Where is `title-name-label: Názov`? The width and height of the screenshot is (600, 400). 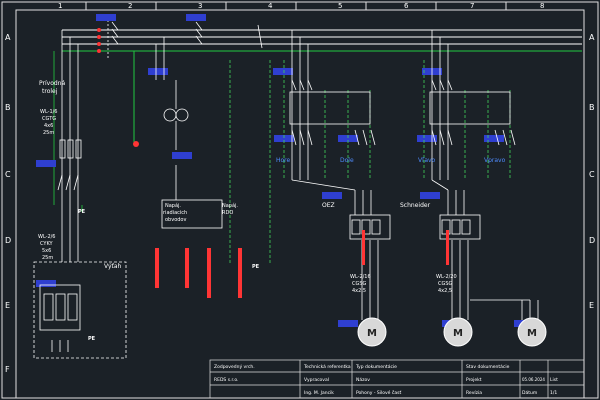 title-name-label: Názov is located at coordinates (363, 379).